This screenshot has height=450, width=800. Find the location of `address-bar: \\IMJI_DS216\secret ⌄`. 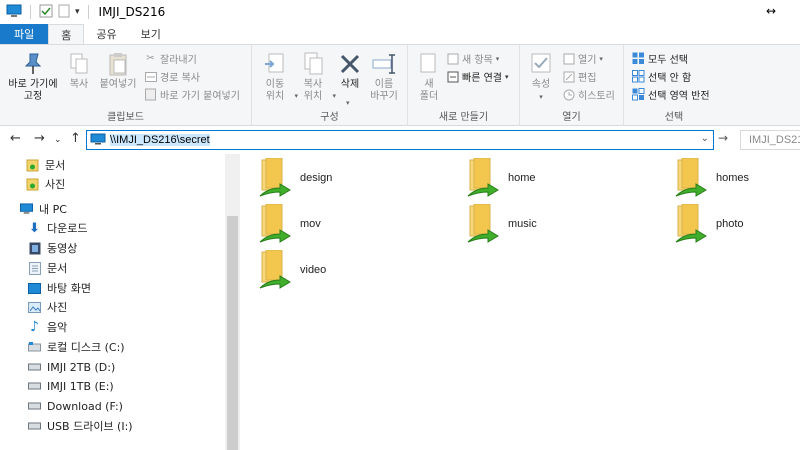

address-bar: \\IMJI_DS216\secret ⌄ is located at coordinates (400, 140).